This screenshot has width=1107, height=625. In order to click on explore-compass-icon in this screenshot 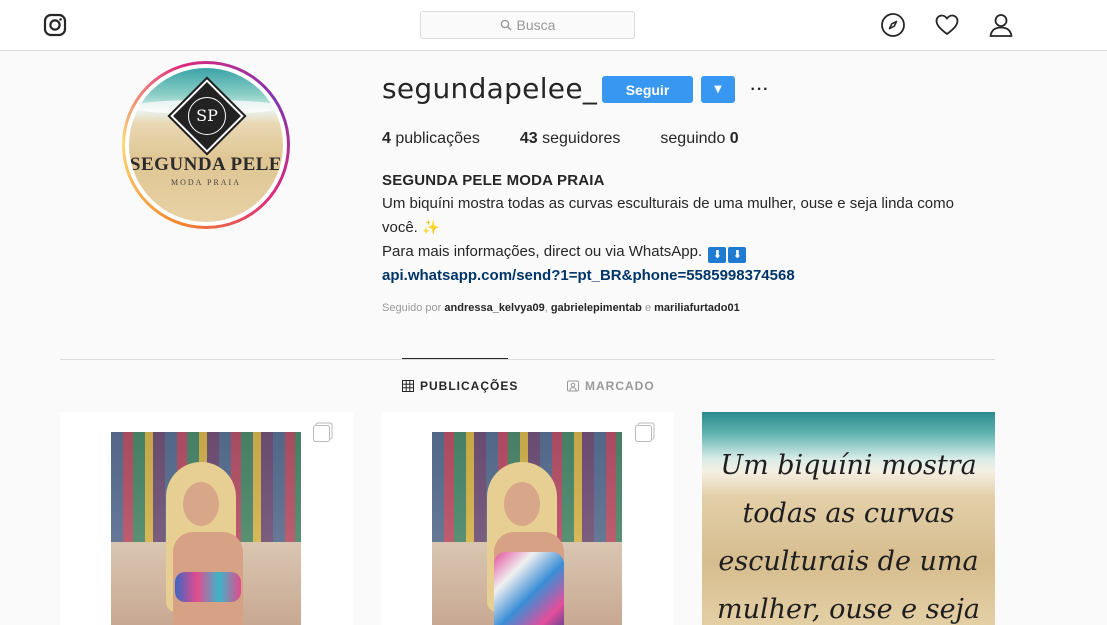, I will do `click(893, 25)`.